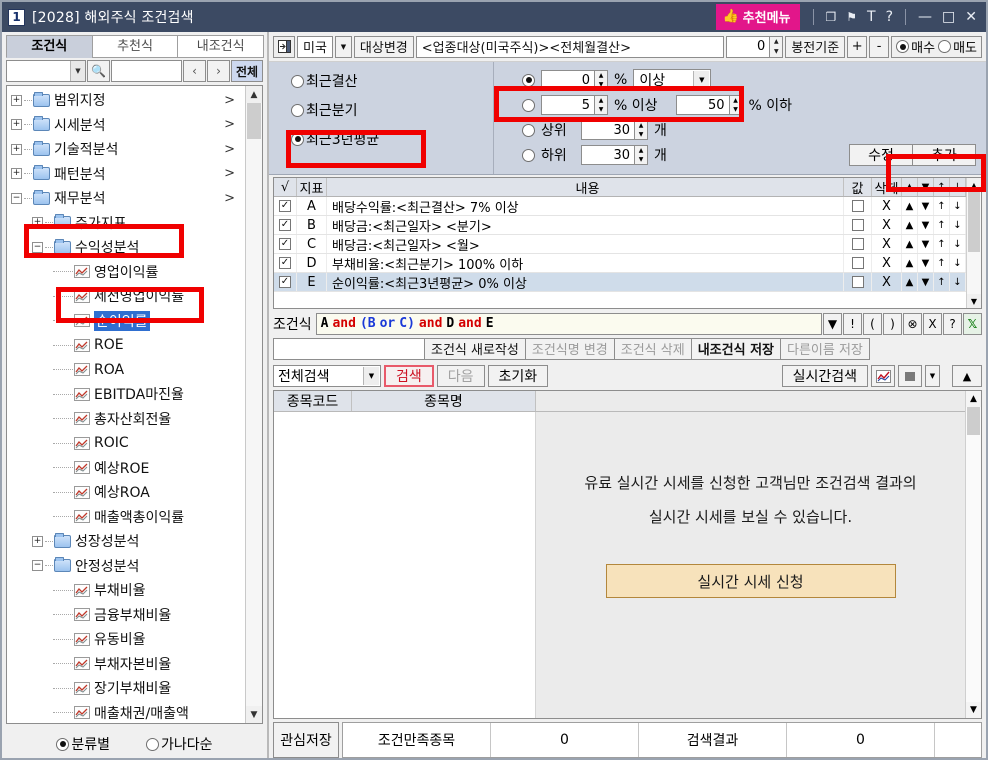 The height and width of the screenshot is (760, 988). Describe the element at coordinates (37, 247) in the screenshot. I see `collapse-icon: −` at that location.